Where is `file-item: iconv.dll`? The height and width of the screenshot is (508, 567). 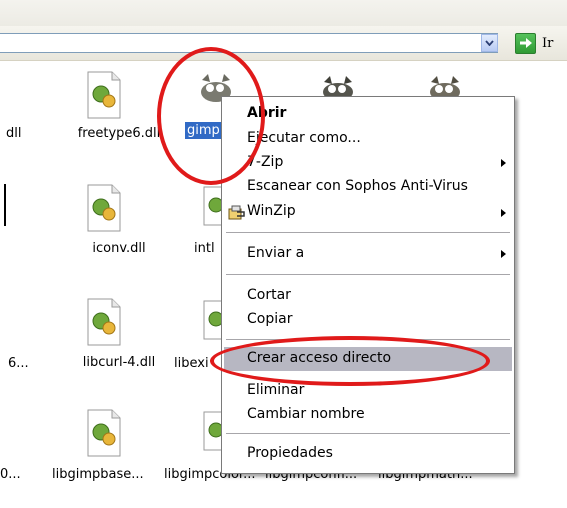 file-item: iconv.dll is located at coordinates (115, 219).